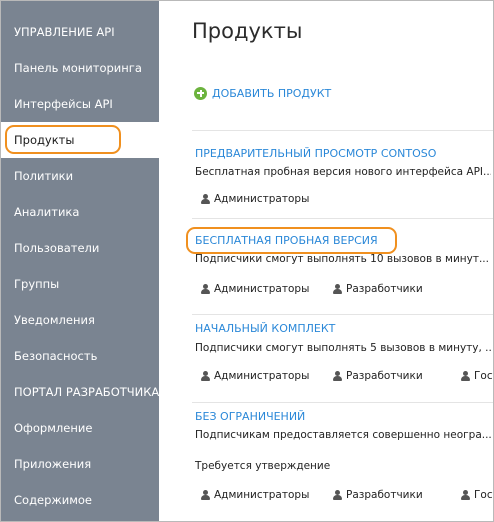 The height and width of the screenshot is (522, 494). I want to click on sidebar-section-api-management: УПРАВЛЕНИЕ API, so click(64, 32).